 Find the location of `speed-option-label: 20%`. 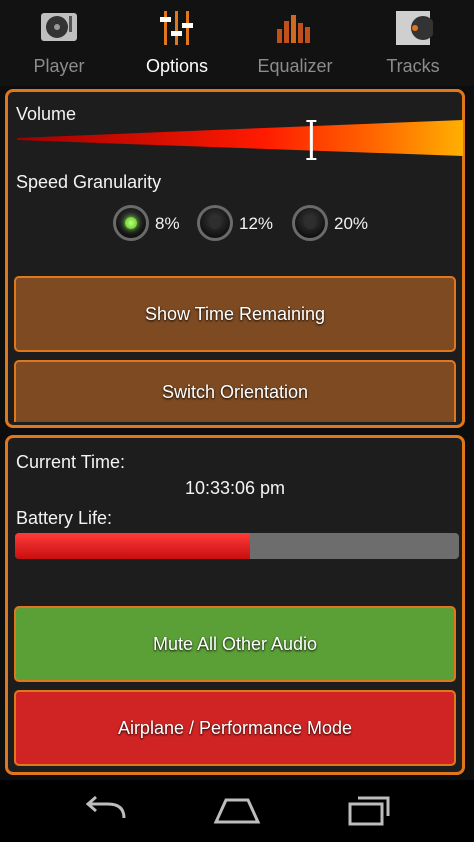

speed-option-label: 20% is located at coordinates (351, 223).